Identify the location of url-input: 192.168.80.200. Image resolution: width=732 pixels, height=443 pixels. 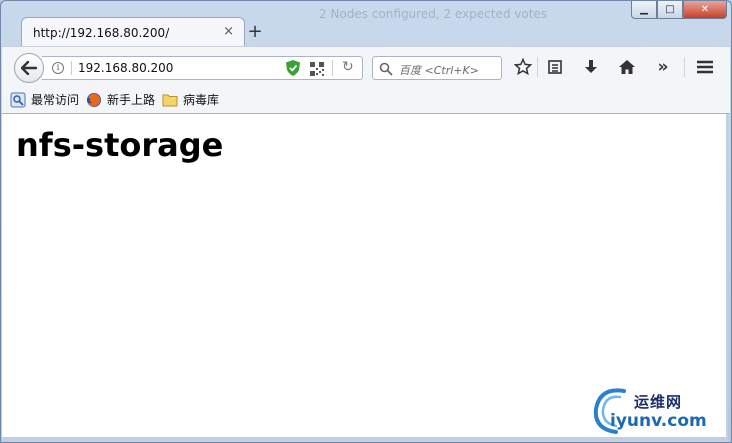
(125, 68).